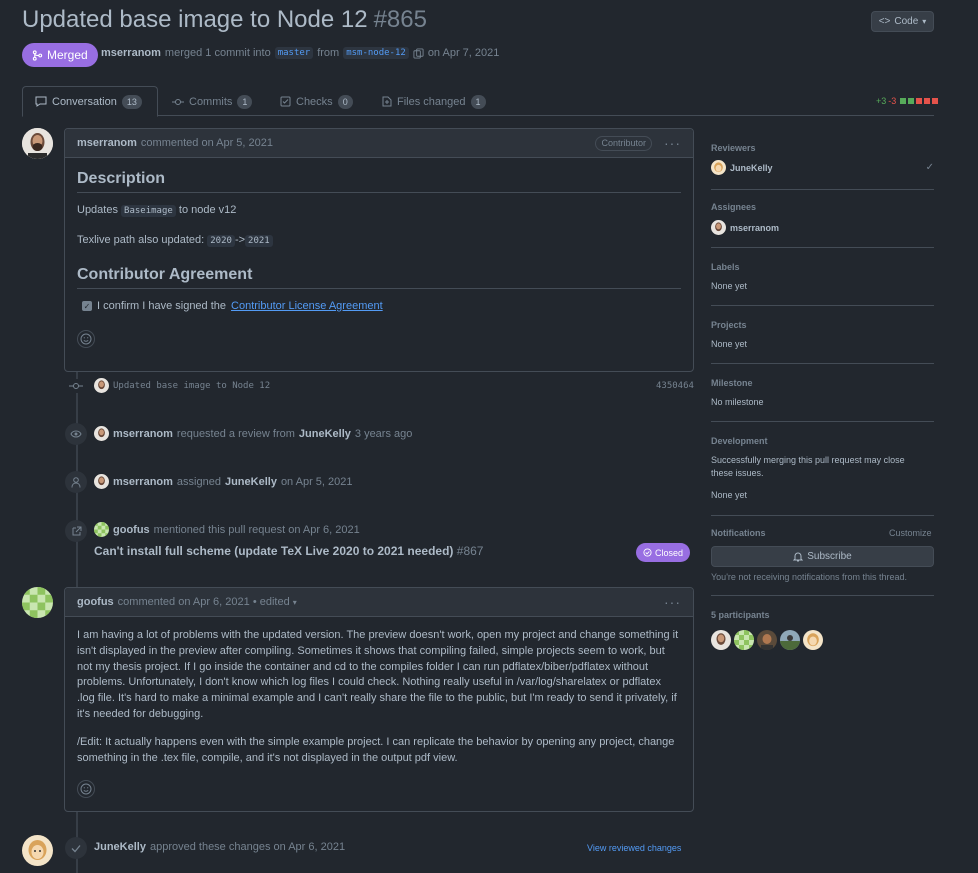 The image size is (978, 873). What do you see at coordinates (751, 168) in the screenshot?
I see `reviewer-name: JuneKelly` at bounding box center [751, 168].